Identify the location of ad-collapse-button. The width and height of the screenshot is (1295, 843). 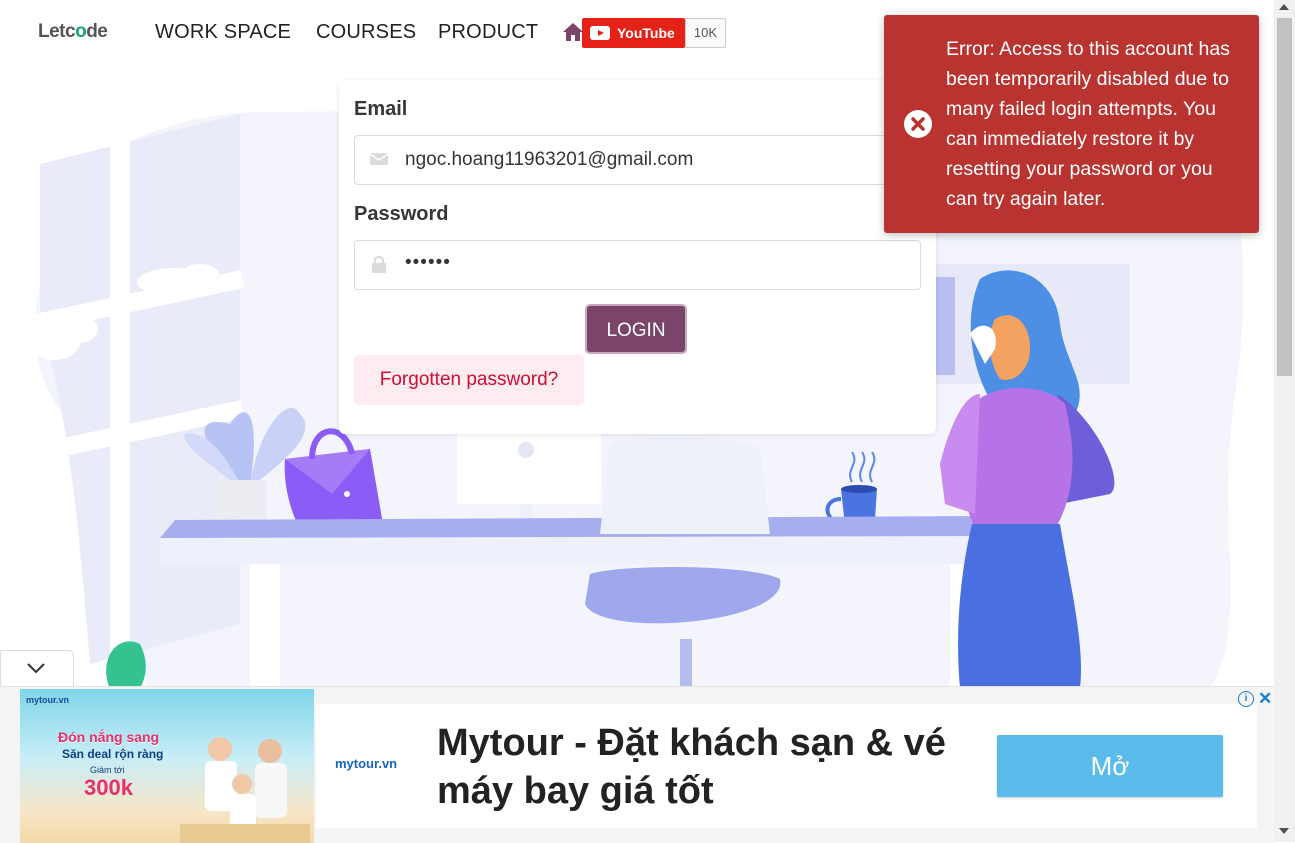
(37, 668).